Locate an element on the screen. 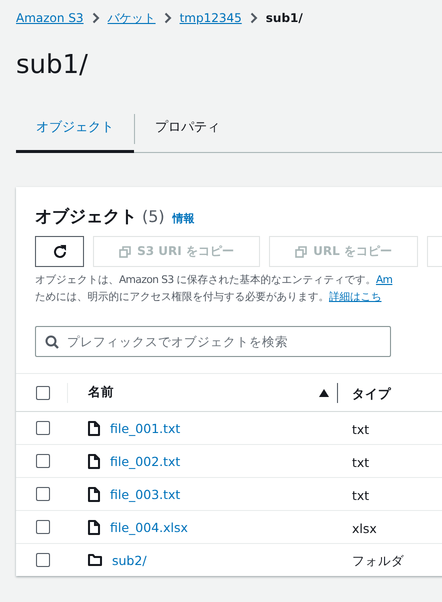  section-heading: オブジェクト is located at coordinates (86, 217).